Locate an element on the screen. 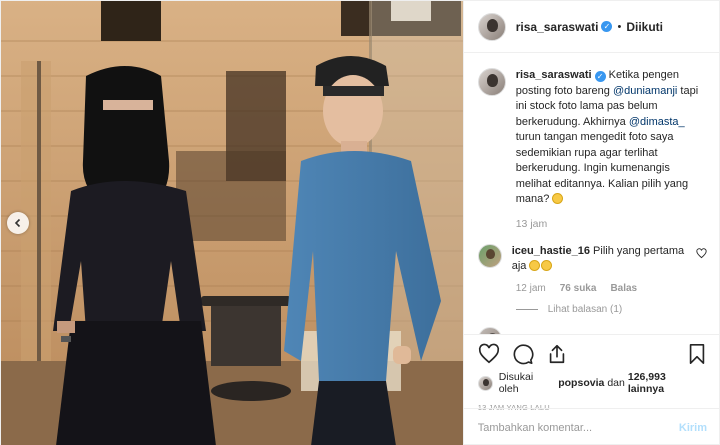  replies-divider is located at coordinates (526, 309).